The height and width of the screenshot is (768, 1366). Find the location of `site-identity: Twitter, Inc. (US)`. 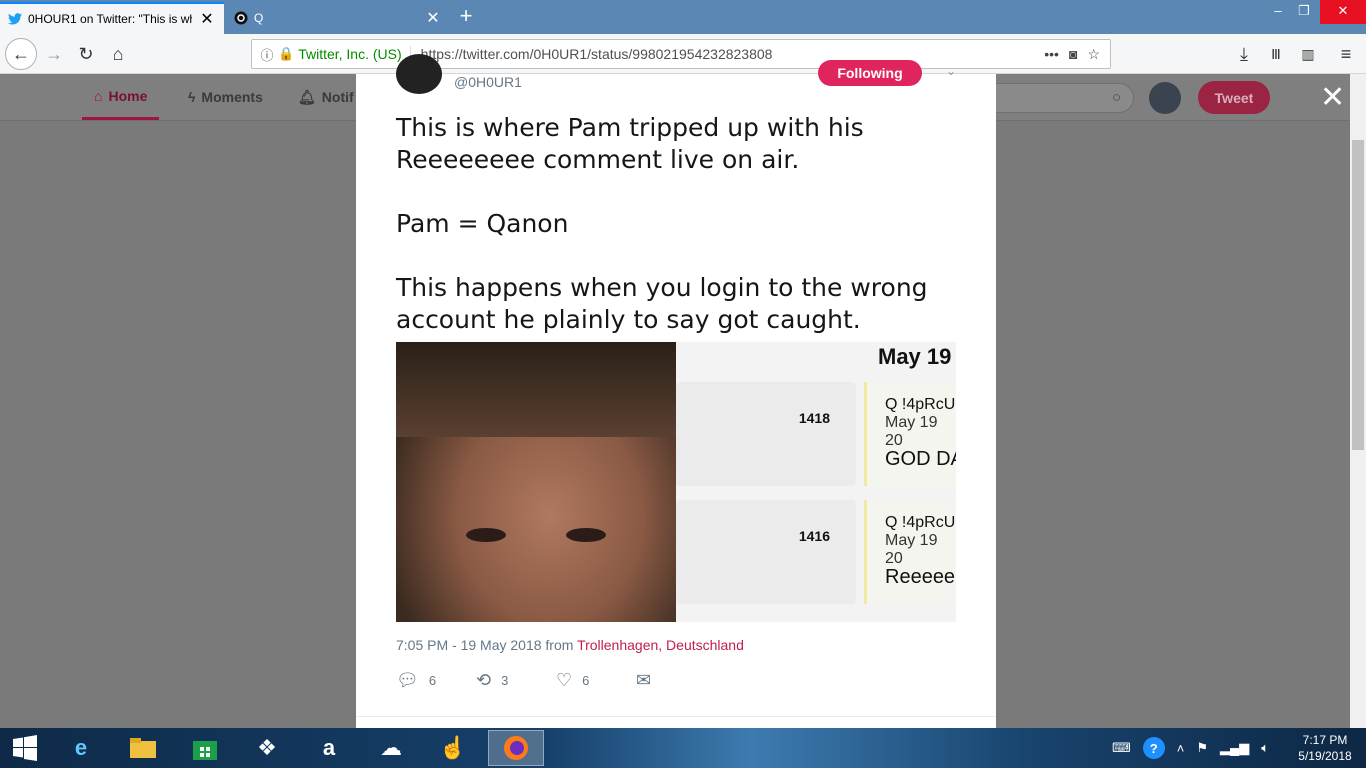

site-identity: Twitter, Inc. (US) is located at coordinates (354, 54).